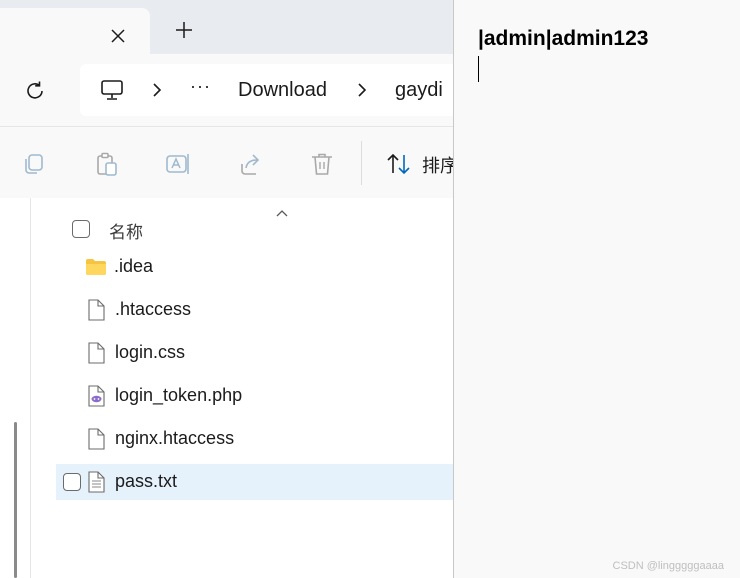  What do you see at coordinates (107, 164) in the screenshot?
I see `paste-icon` at bounding box center [107, 164].